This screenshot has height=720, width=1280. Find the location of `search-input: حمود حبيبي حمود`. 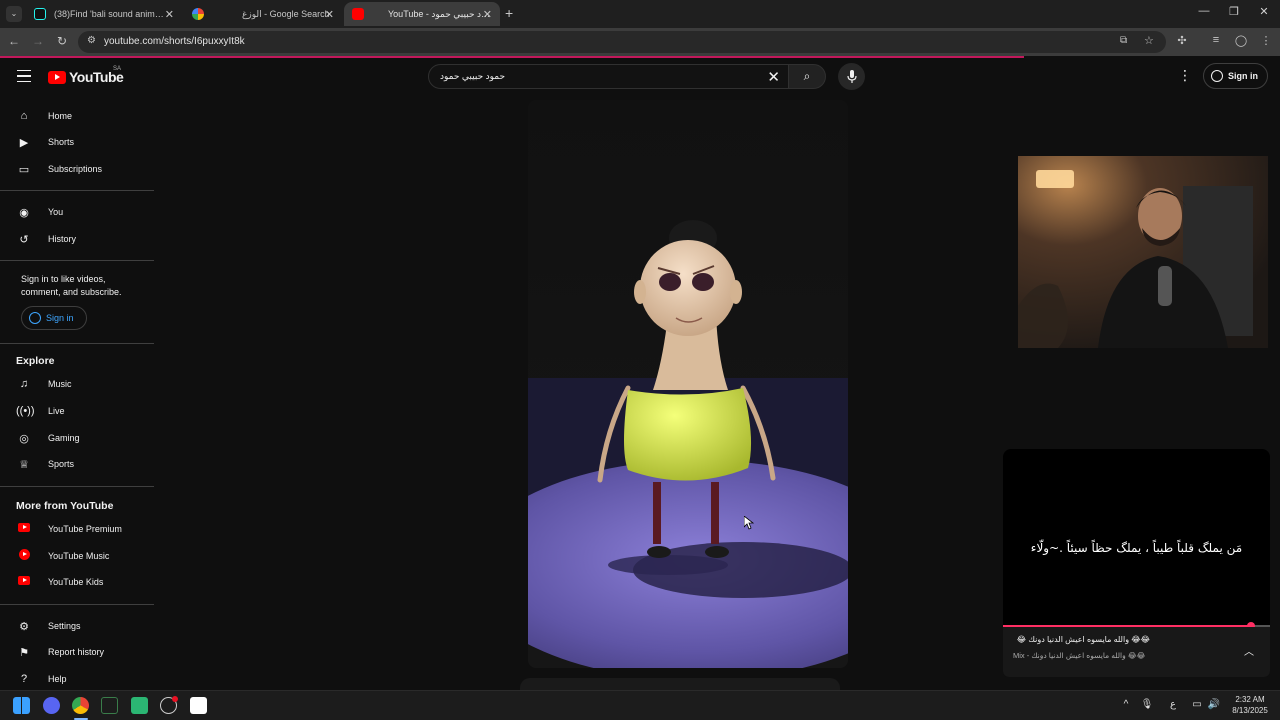

search-input: حمود حبيبي حمود is located at coordinates (472, 76).